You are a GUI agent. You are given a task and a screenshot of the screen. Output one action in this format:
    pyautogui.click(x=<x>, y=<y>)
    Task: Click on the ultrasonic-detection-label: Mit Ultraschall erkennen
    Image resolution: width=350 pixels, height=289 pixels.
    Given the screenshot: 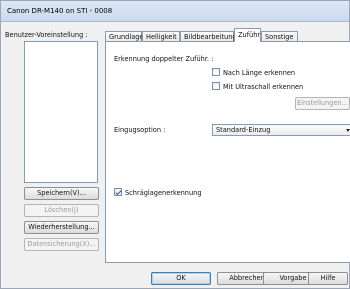 What is the action you would take?
    pyautogui.click(x=263, y=87)
    